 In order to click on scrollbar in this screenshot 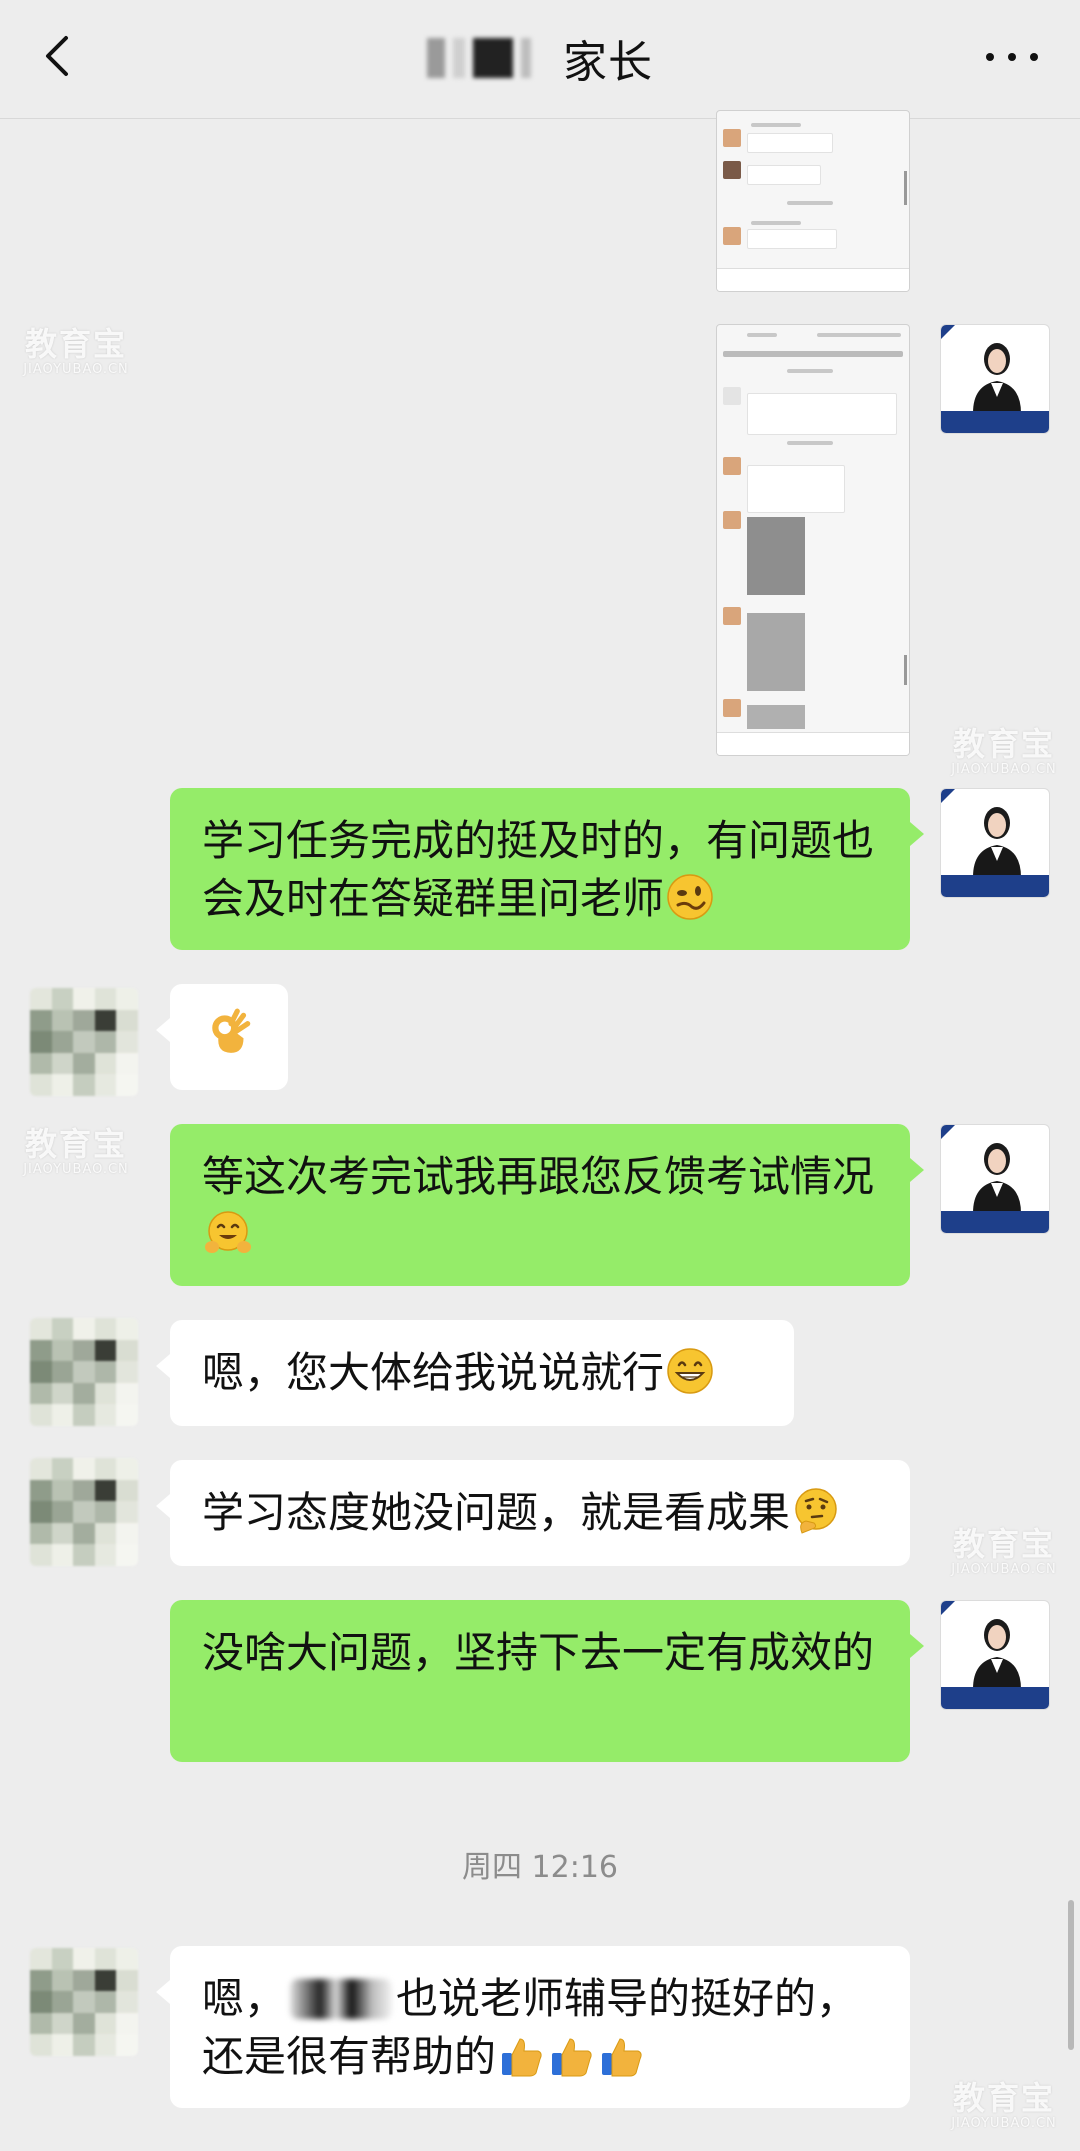, I will do `click(1071, 1975)`.